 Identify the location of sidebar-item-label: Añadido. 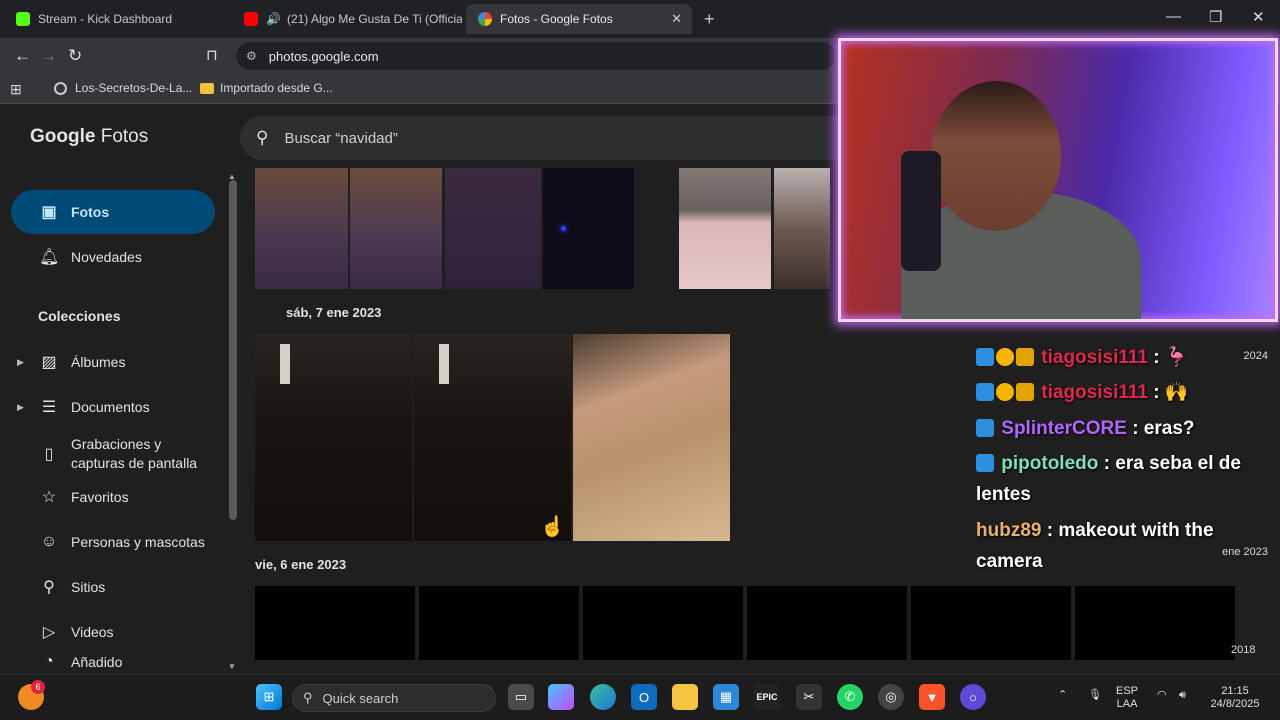
(97, 661).